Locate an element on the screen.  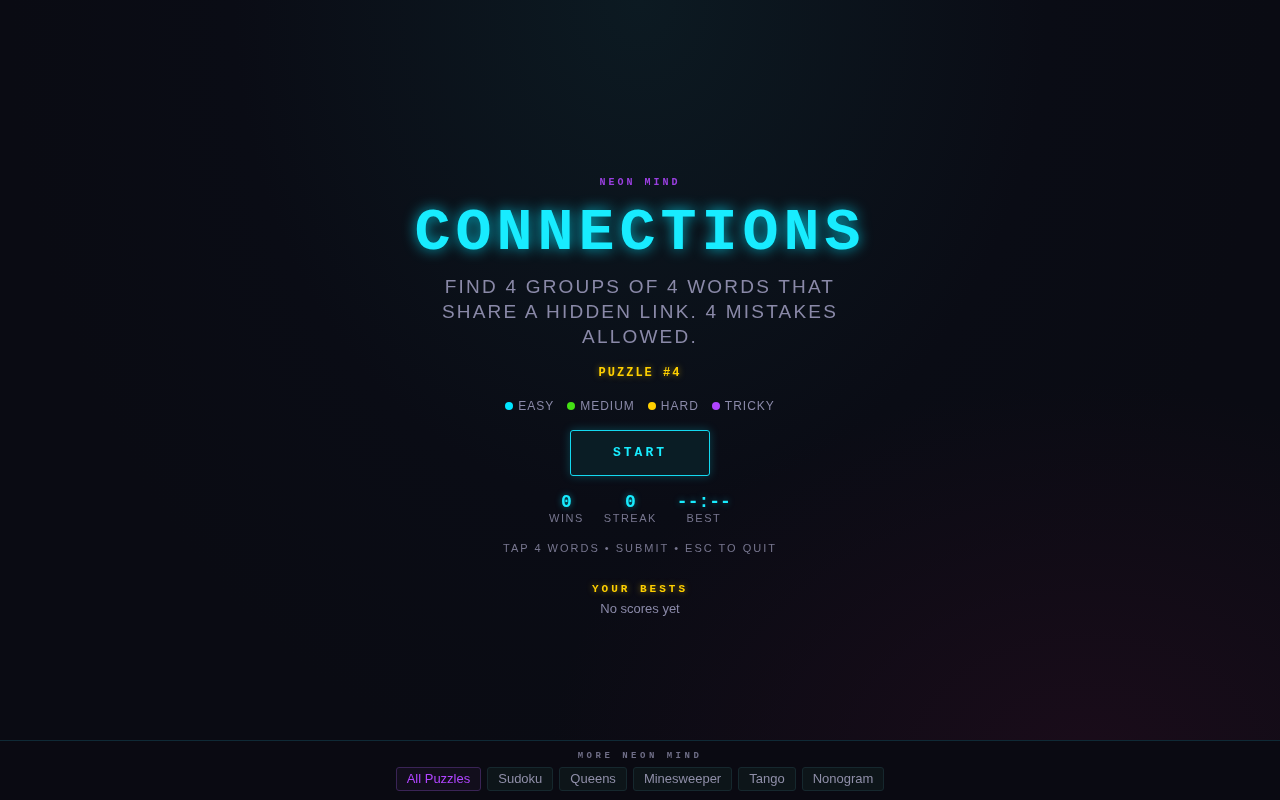
footer-link: Tango is located at coordinates (767, 779).